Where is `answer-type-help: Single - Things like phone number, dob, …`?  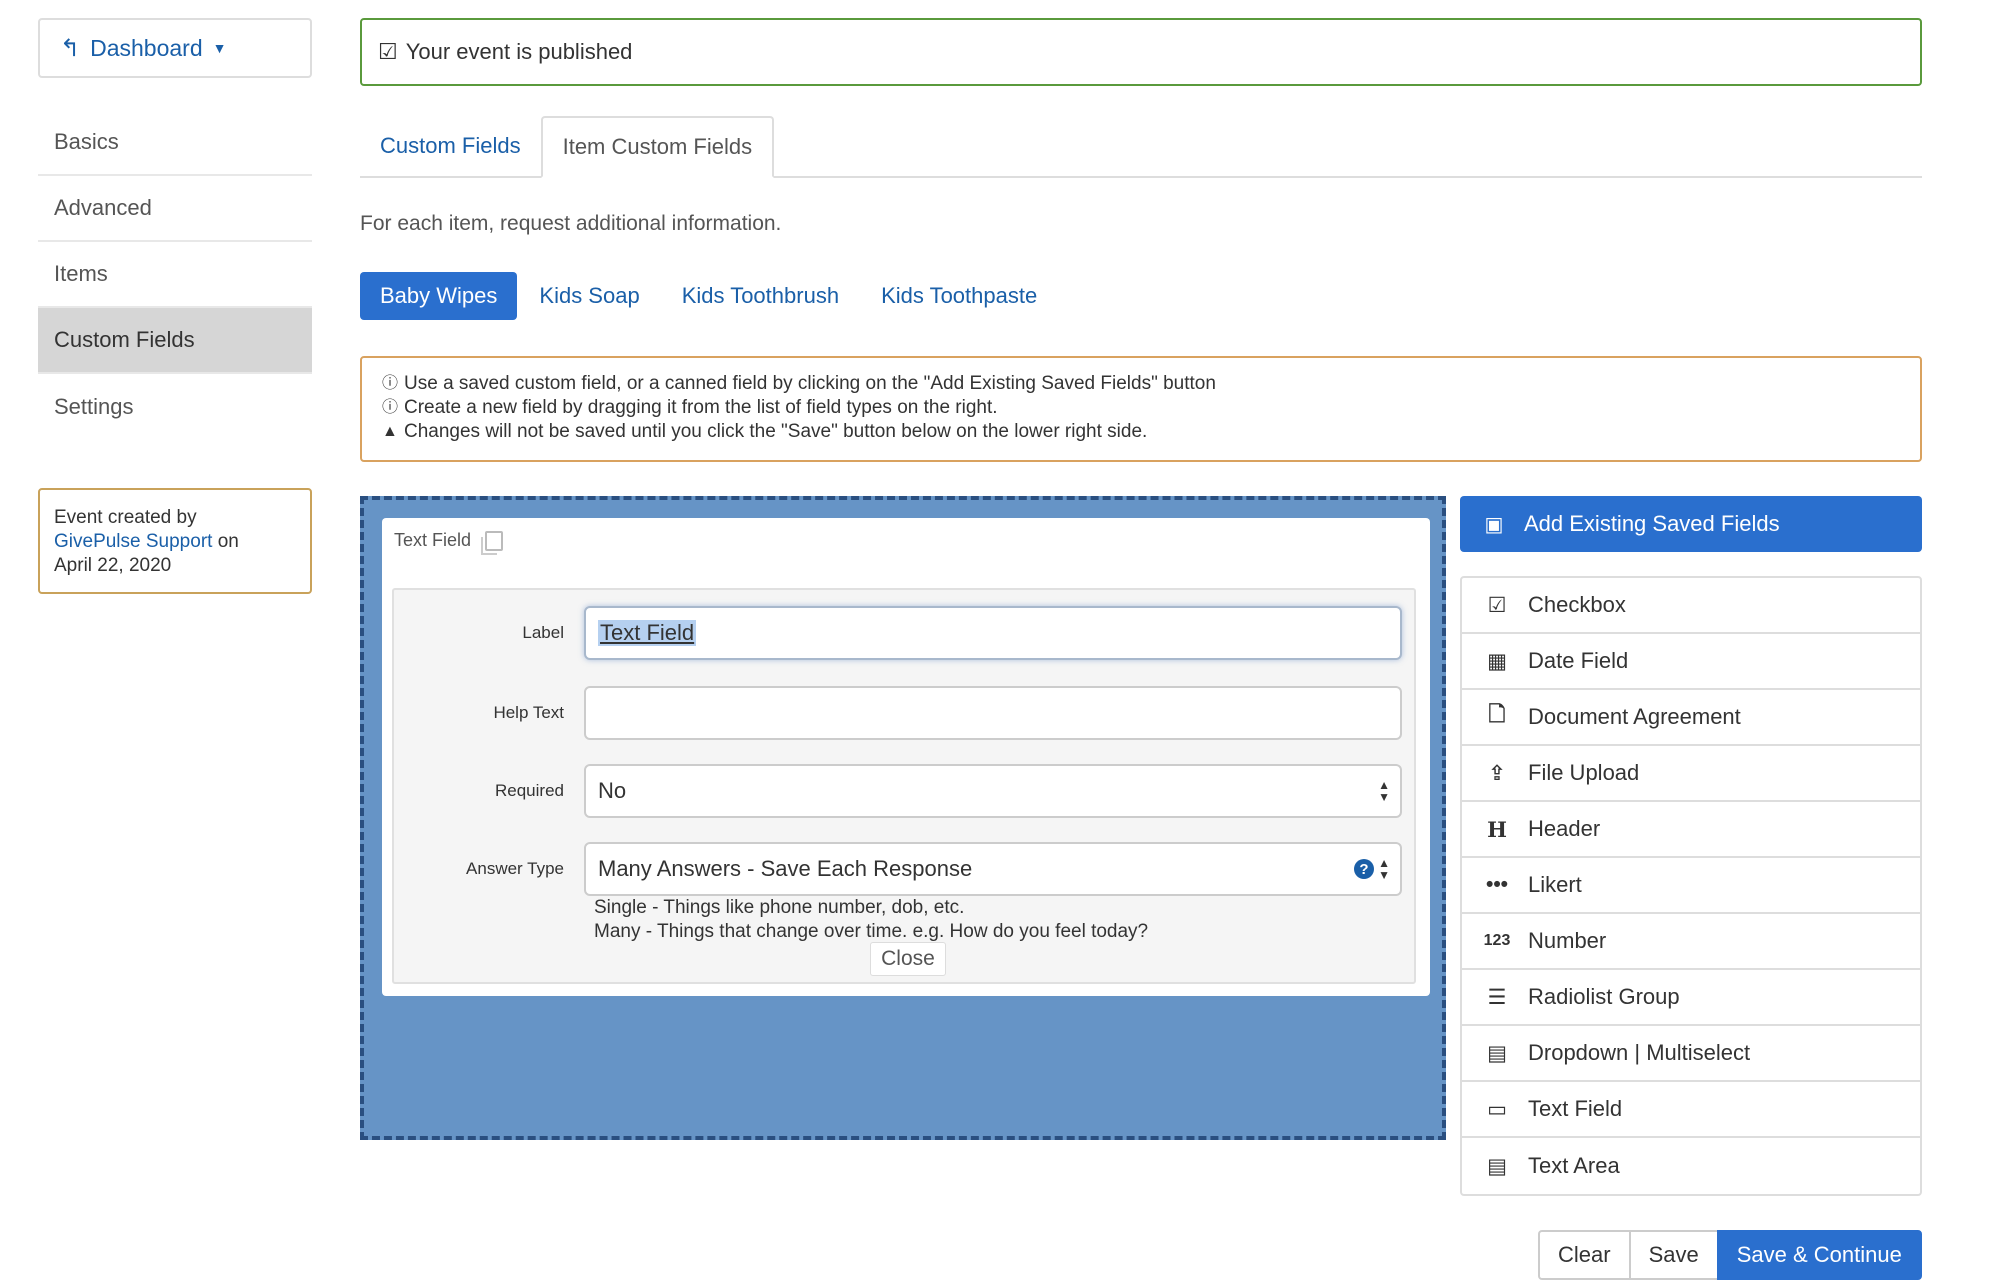
answer-type-help: Single - Things like phone number, dob, … is located at coordinates (871, 920).